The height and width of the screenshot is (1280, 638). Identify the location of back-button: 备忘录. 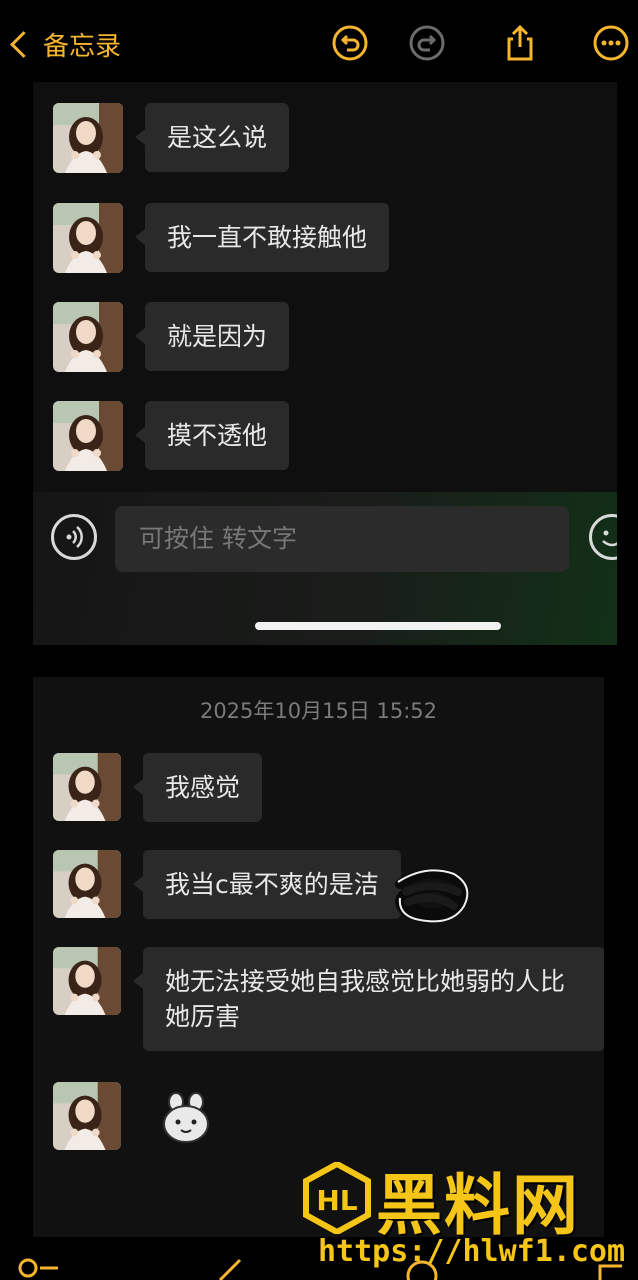
(63, 44).